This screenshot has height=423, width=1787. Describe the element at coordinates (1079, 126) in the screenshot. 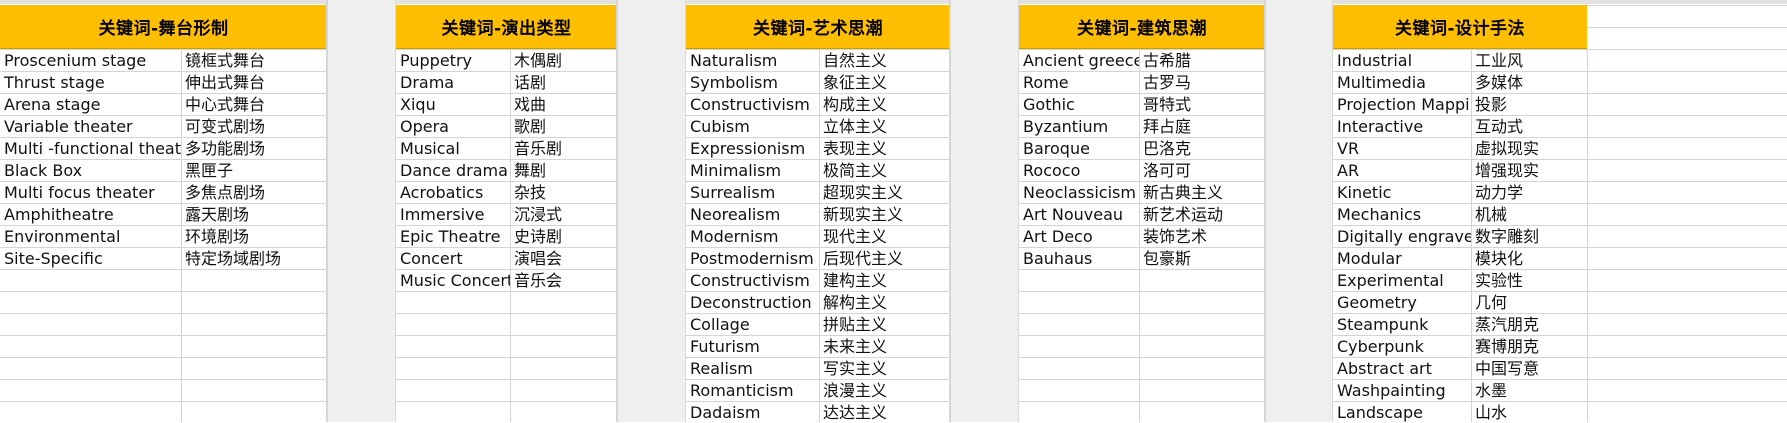

I see `english-keyword-cell: Byzantium` at that location.